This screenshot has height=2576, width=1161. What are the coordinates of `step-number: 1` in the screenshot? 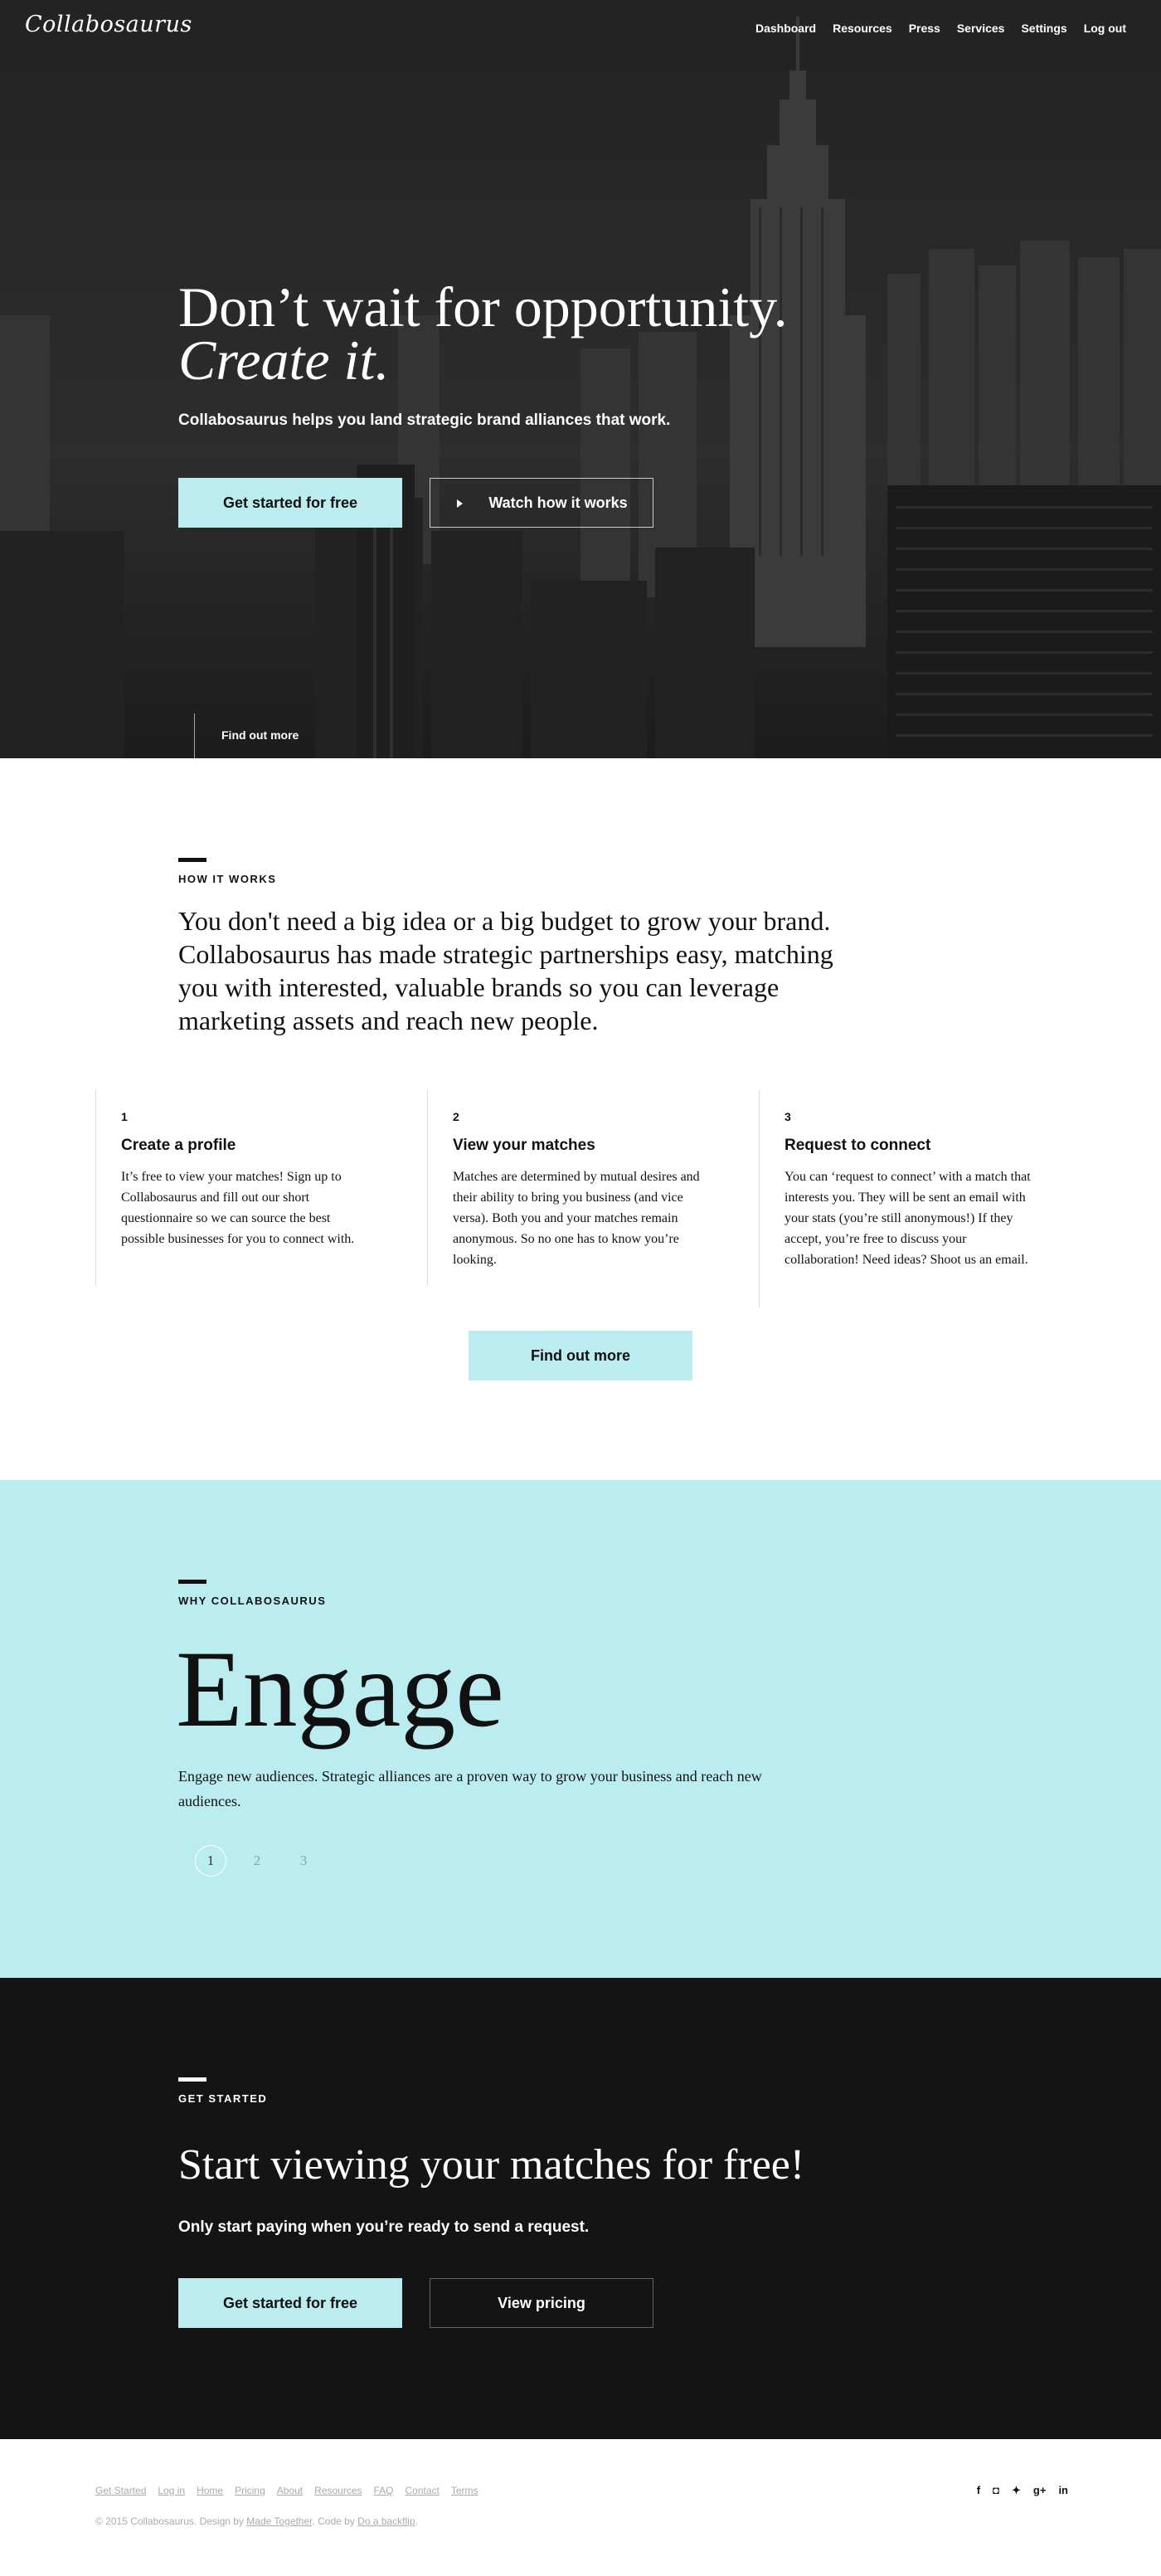 It's located at (124, 1116).